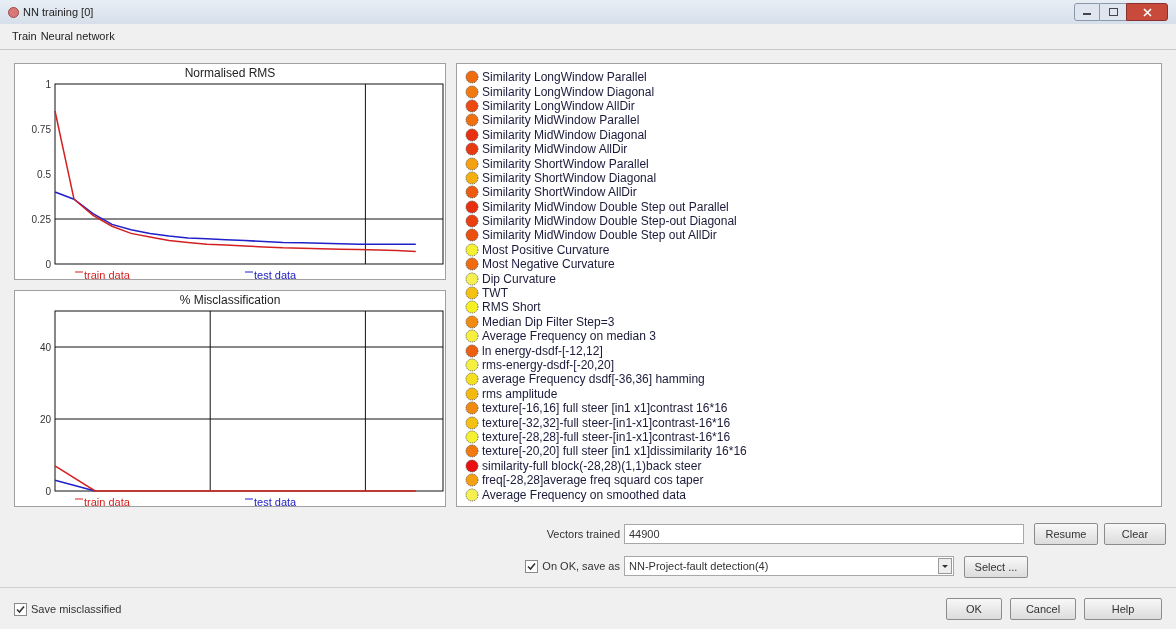 The height and width of the screenshot is (629, 1176). I want to click on attribute-name: texture[-20,20] full steer [in1 x1]dissimilarity 16*16, so click(614, 451).